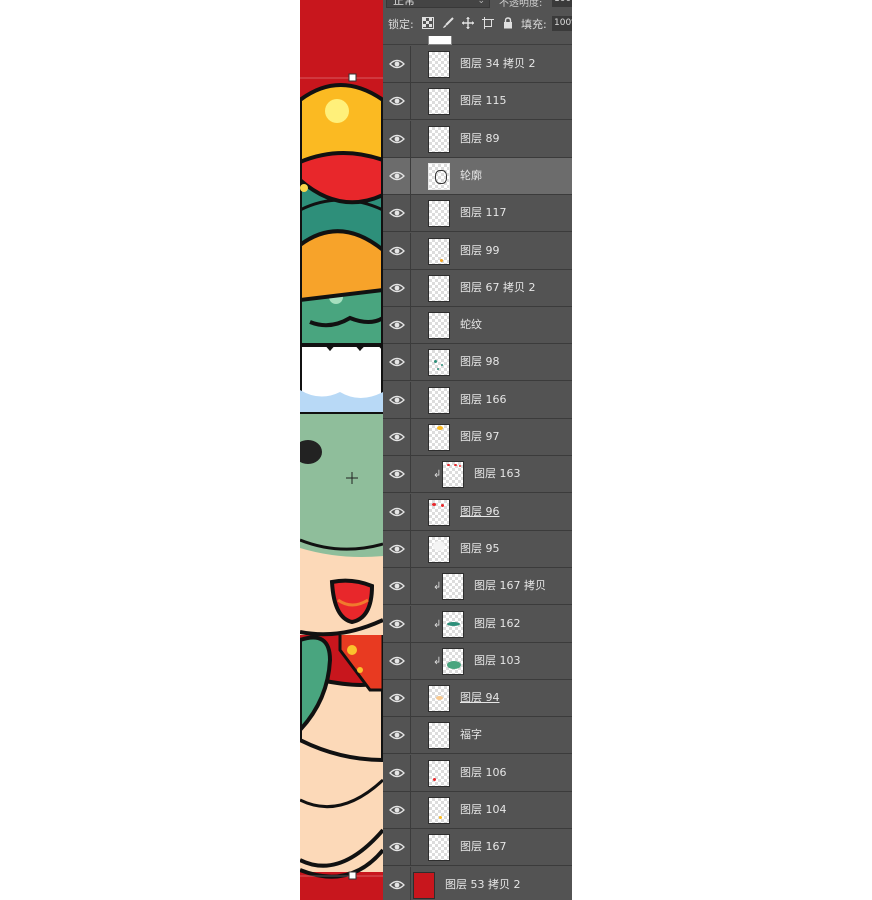  I want to click on layer-row: ↲ 图层 162, so click(477, 624).